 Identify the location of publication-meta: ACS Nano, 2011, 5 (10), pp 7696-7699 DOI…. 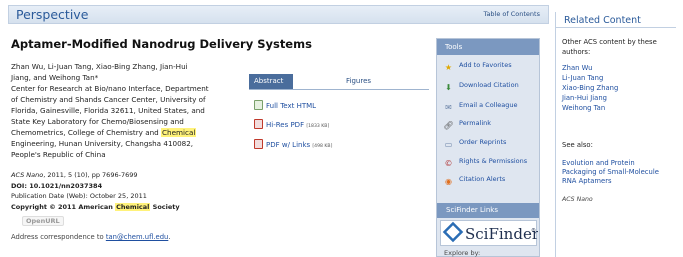
(126, 191).